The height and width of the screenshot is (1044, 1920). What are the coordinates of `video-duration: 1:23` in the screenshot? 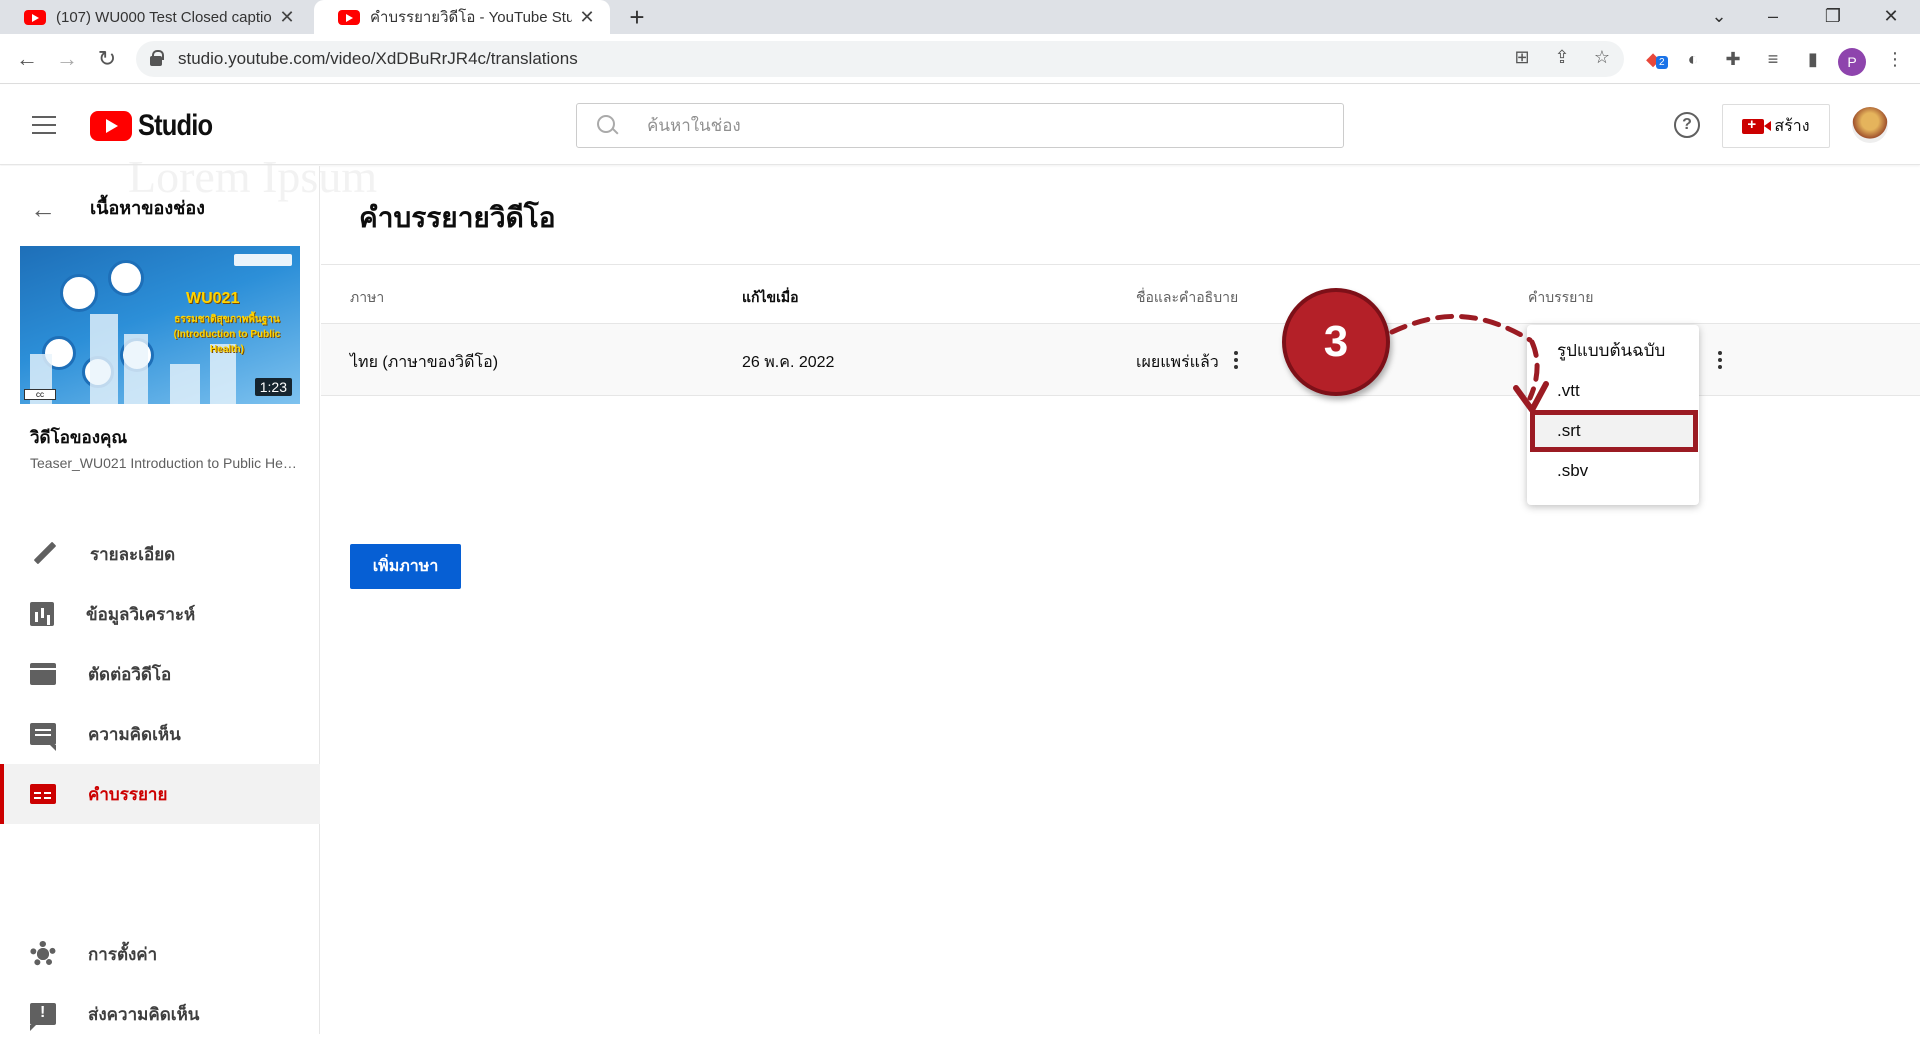 It's located at (273, 387).